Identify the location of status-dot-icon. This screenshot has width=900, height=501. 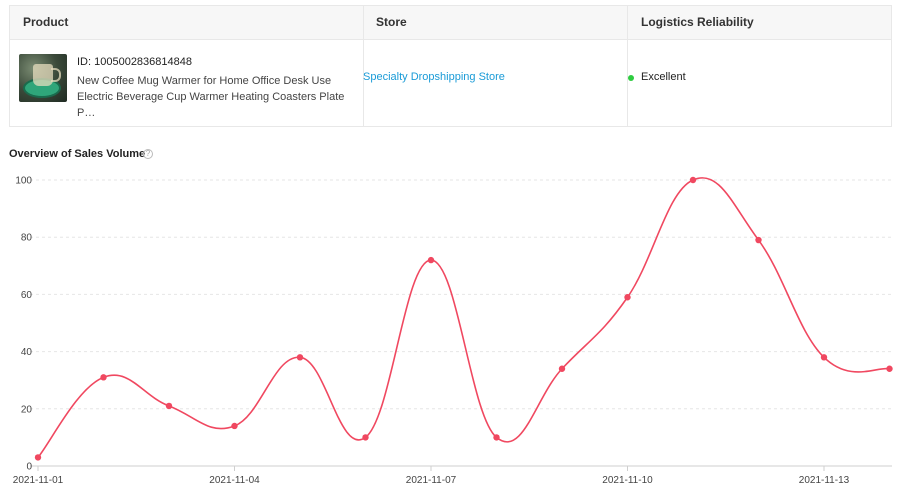
(631, 78).